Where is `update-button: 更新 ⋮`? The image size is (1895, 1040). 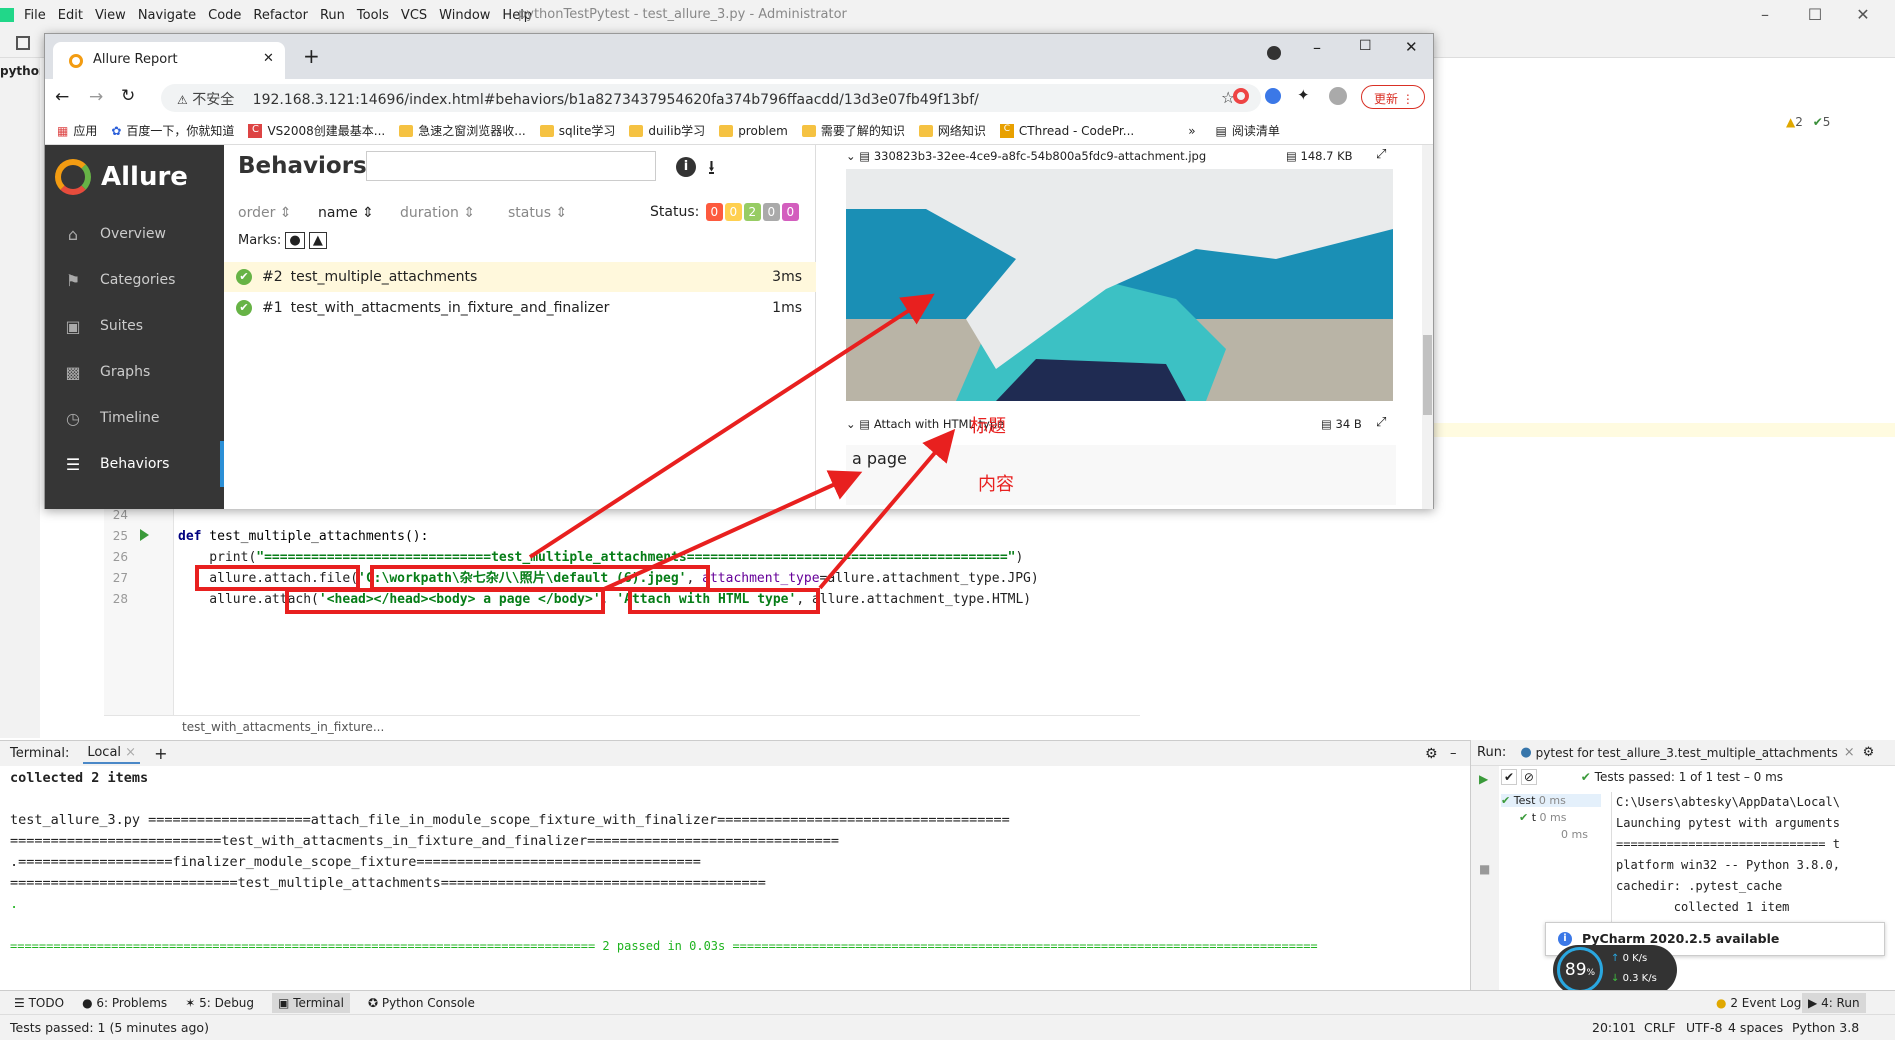
update-button: 更新 ⋮ is located at coordinates (1393, 97).